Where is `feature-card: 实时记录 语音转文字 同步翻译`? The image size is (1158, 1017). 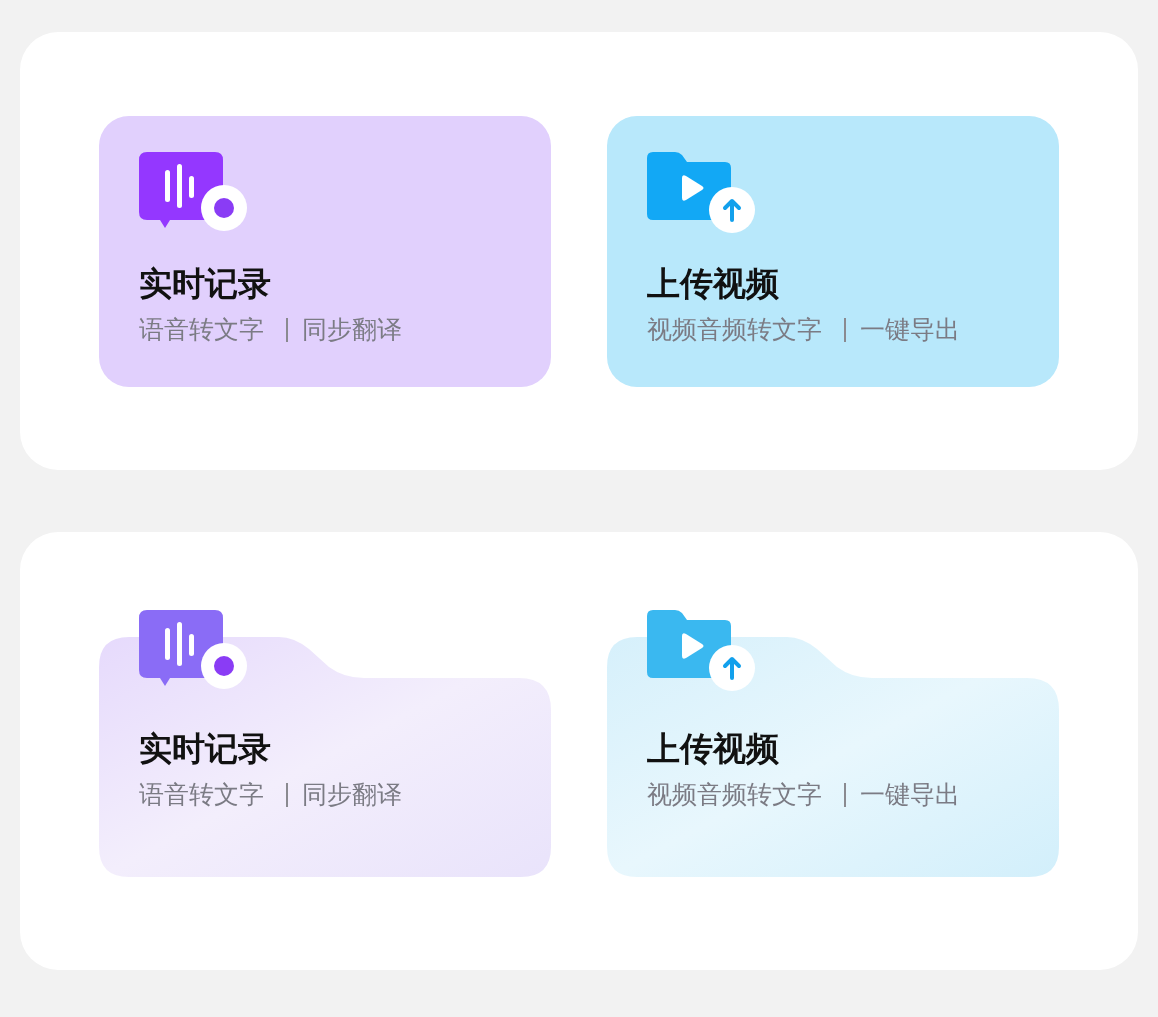 feature-card: 实时记录 语音转文字 同步翻译 is located at coordinates (325, 251).